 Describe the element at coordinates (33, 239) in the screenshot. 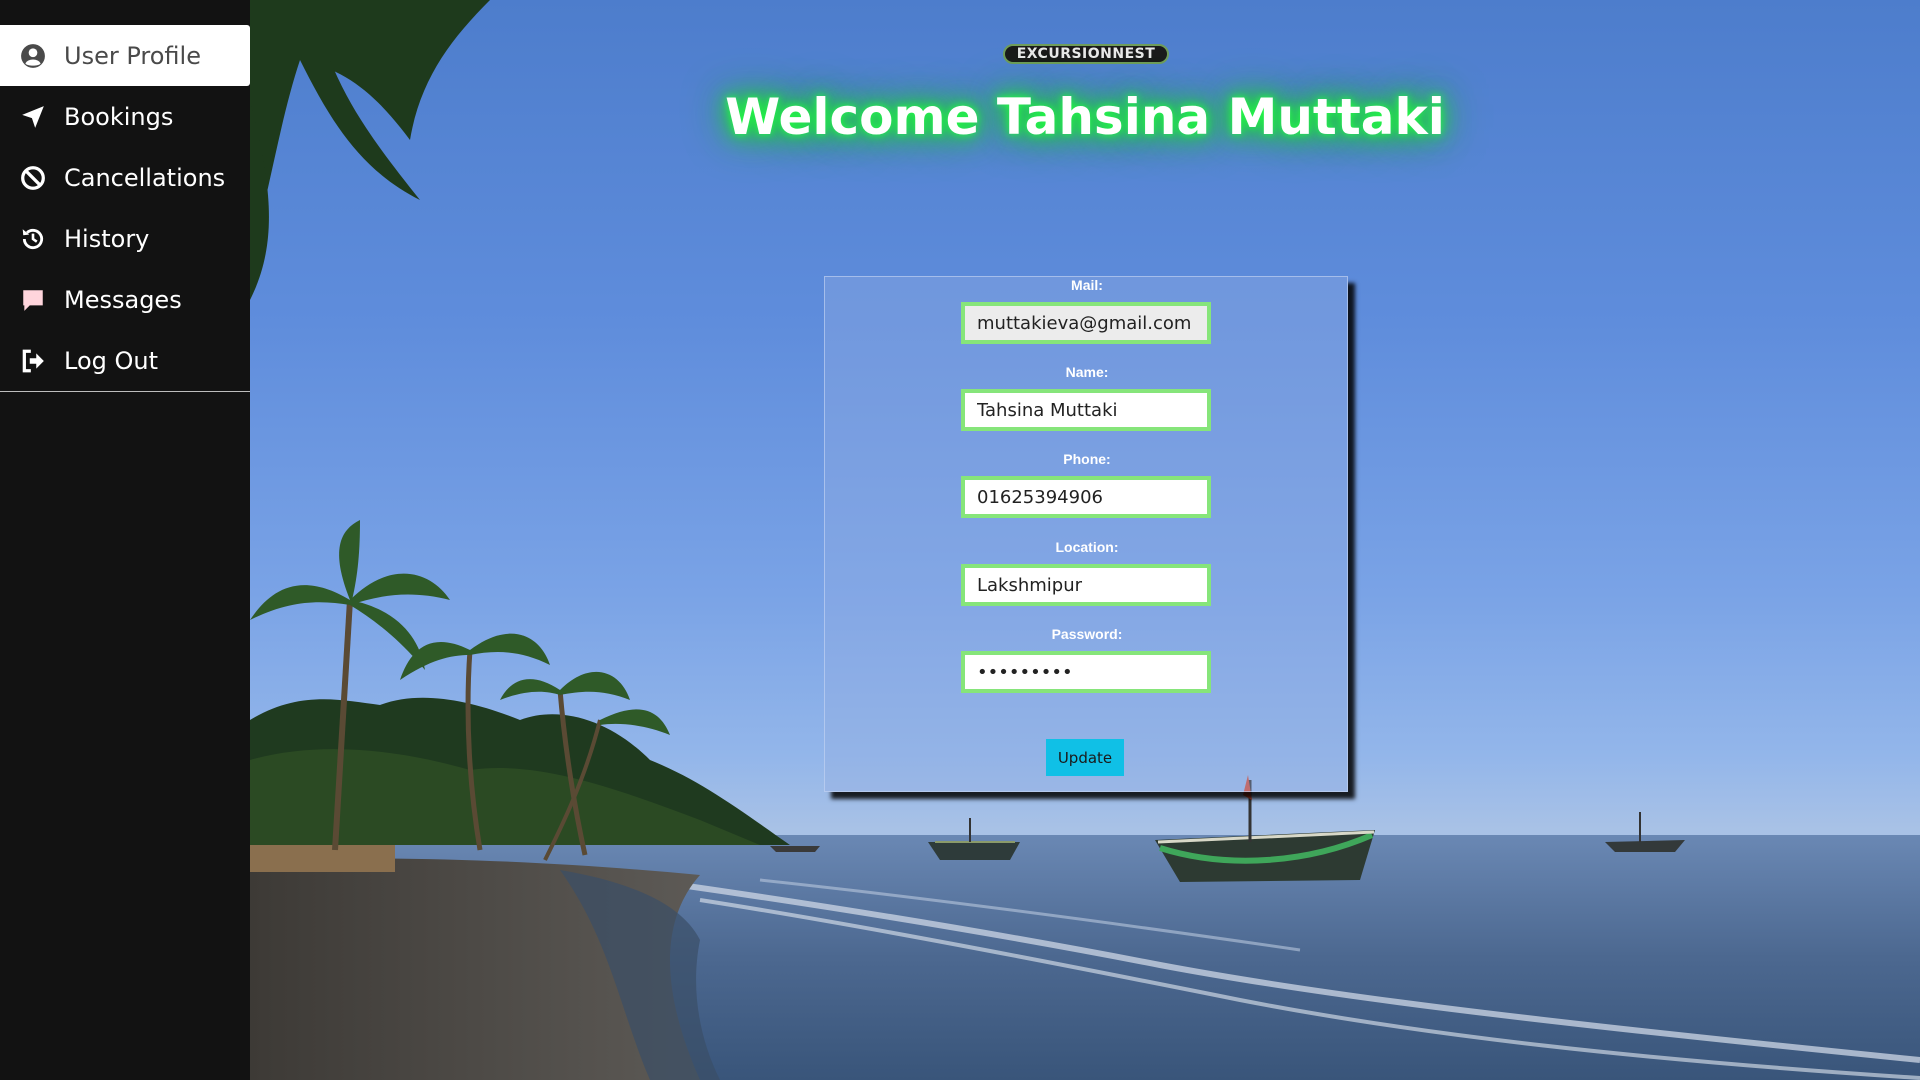

I see `history-icon` at that location.